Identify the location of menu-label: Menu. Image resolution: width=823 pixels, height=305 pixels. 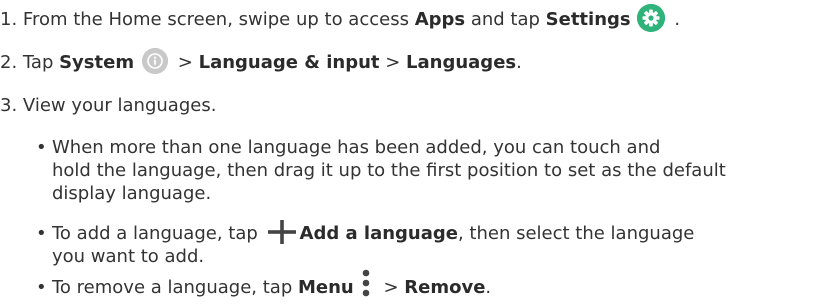
(325, 287).